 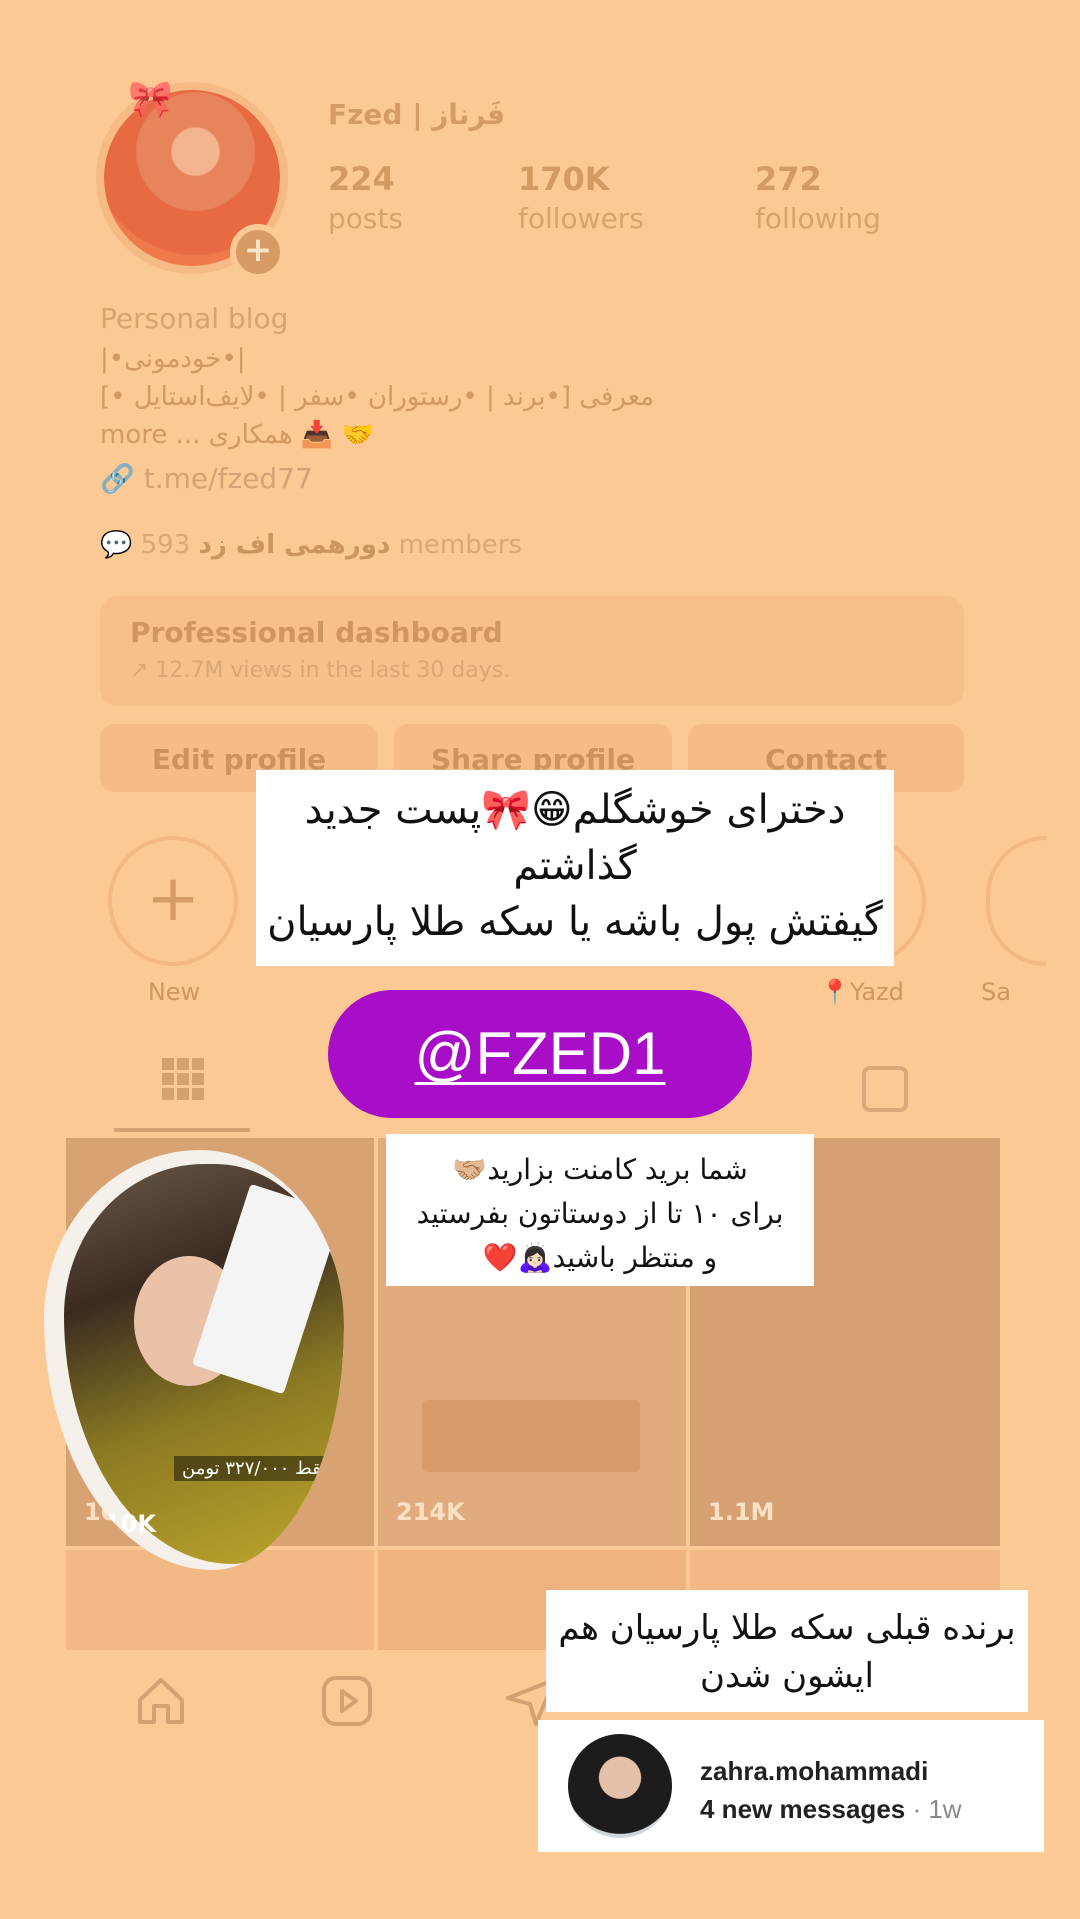 I want to click on home-icon, so click(x=161, y=1701).